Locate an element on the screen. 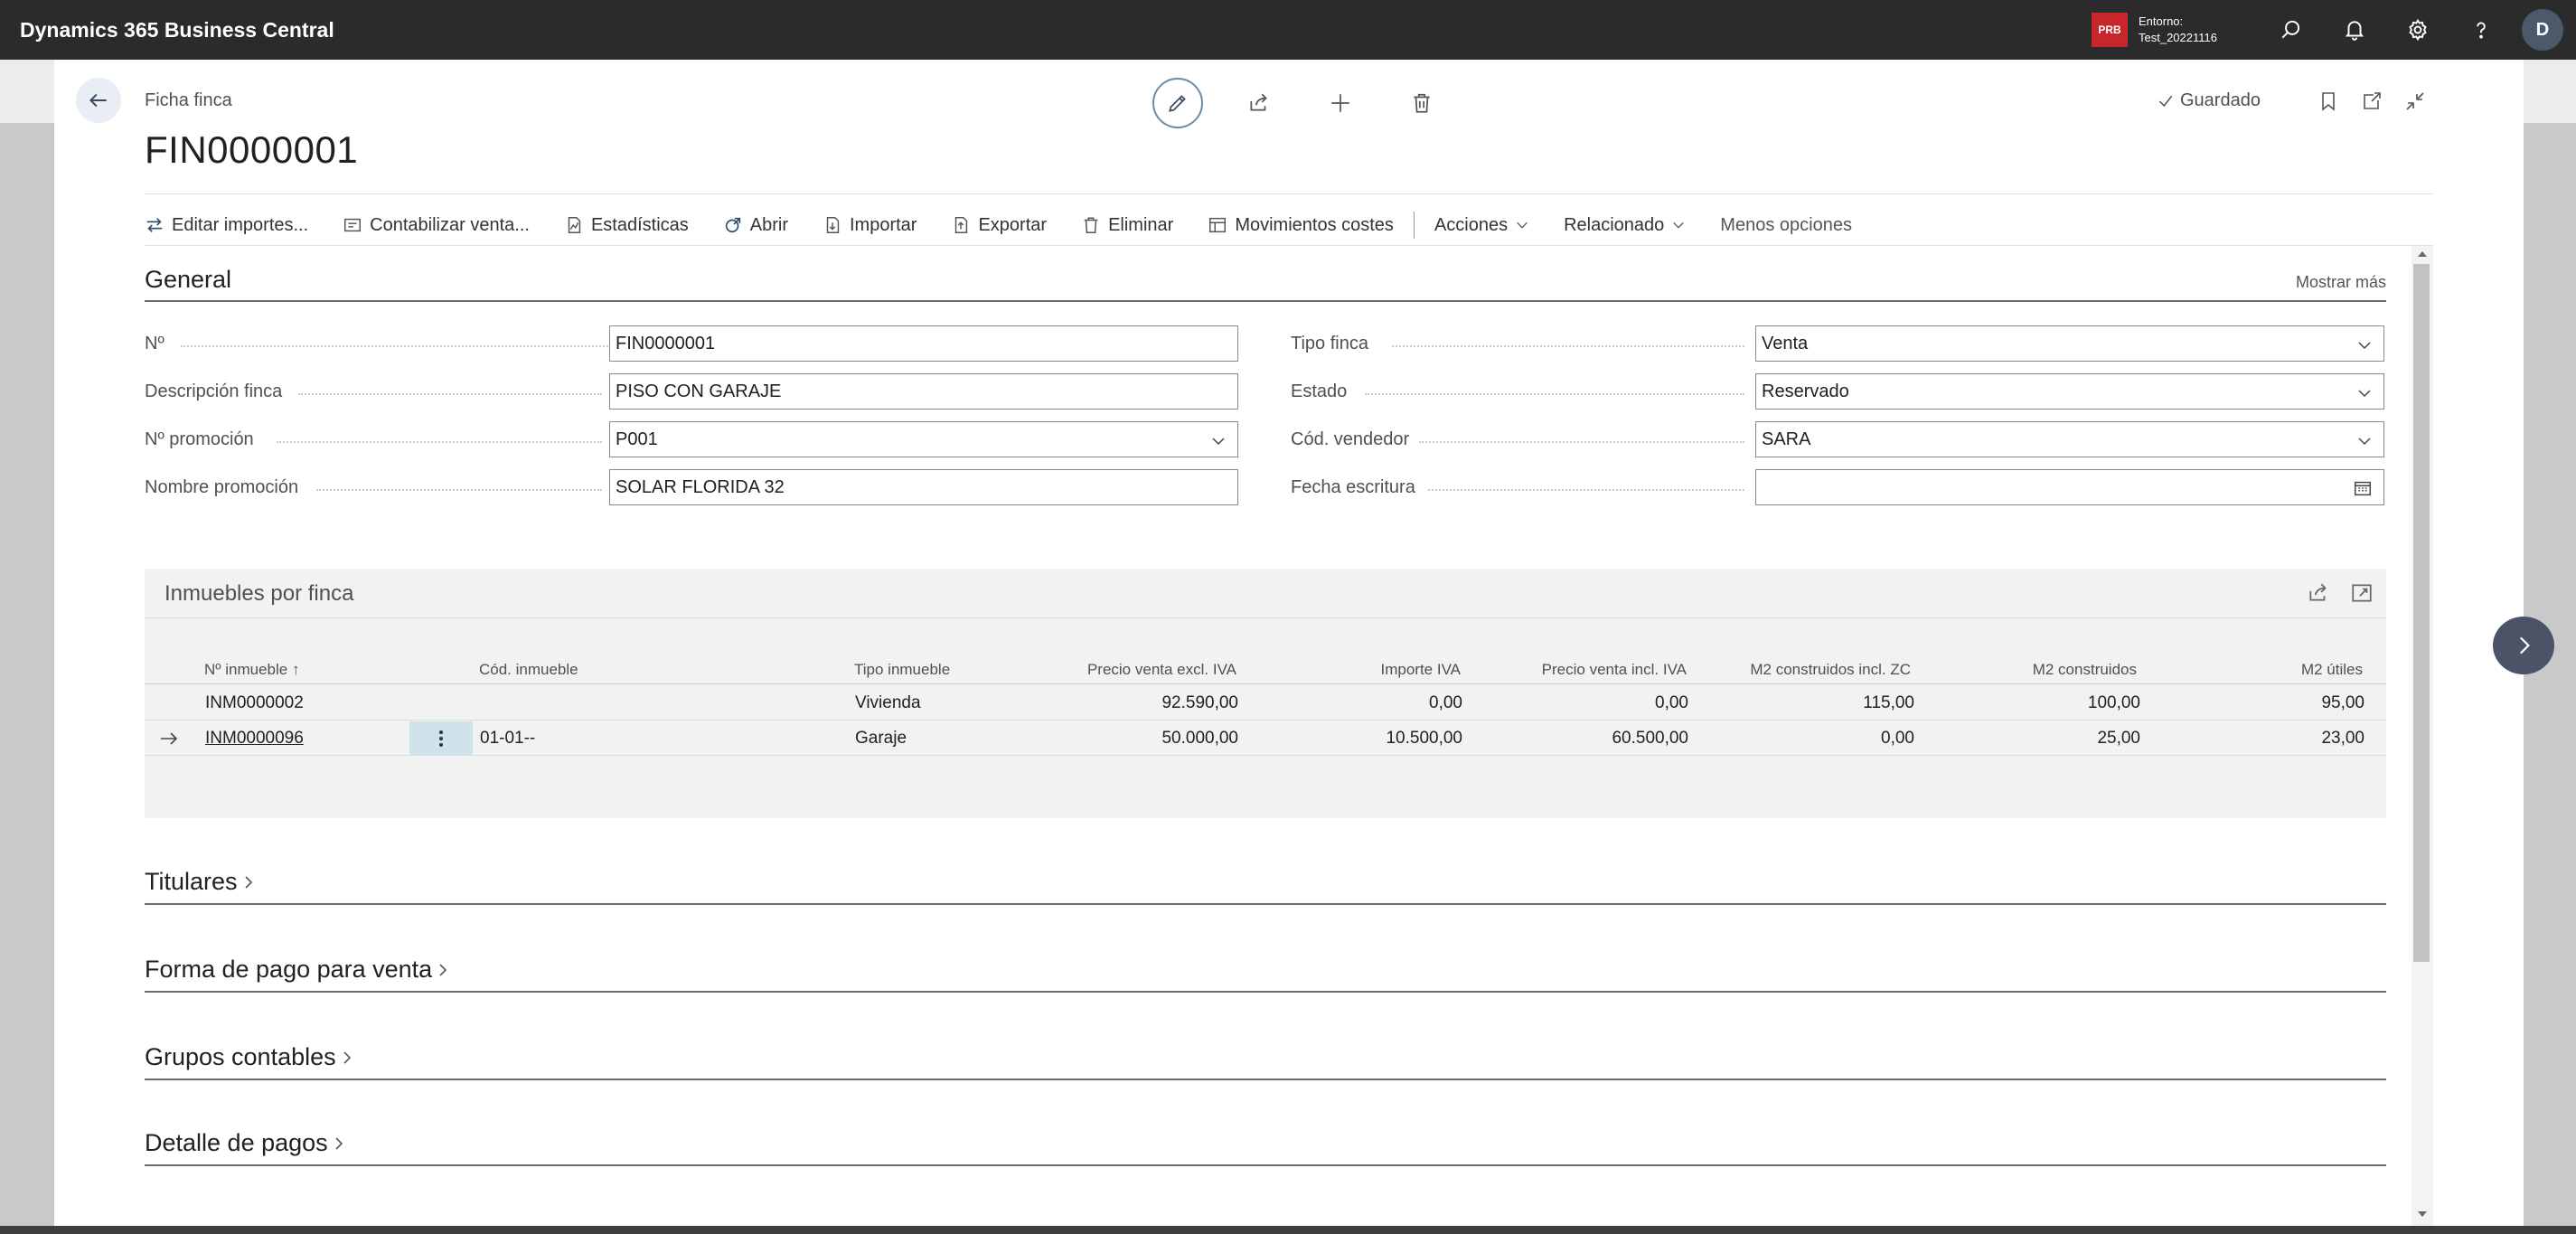 The height and width of the screenshot is (1234, 2576). action-label: Importar is located at coordinates (884, 224).